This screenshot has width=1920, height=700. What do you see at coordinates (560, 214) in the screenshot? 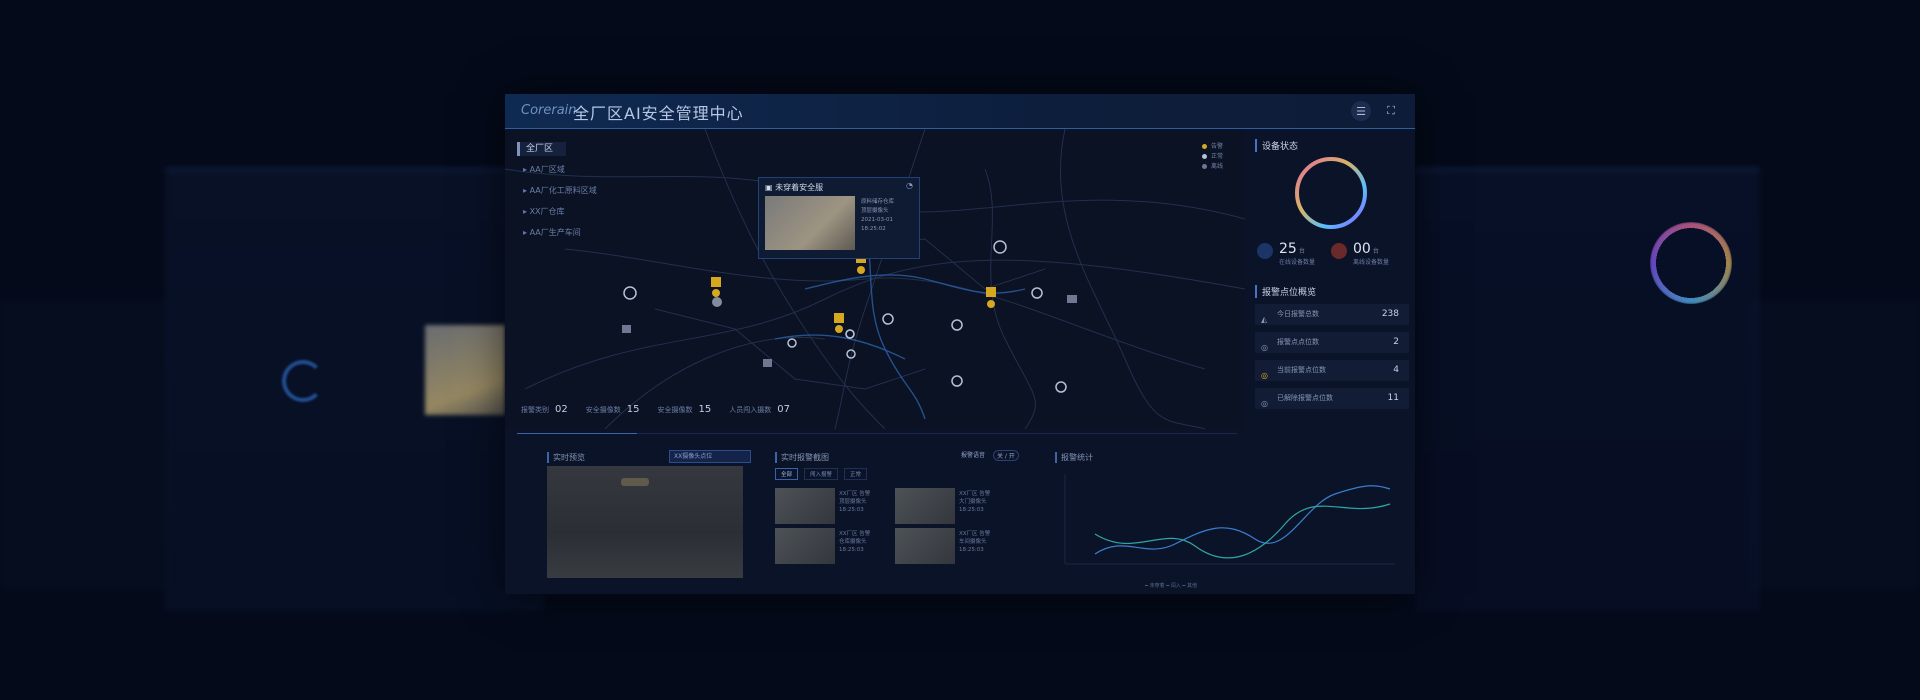
I see `region-item: XX厂仓库` at bounding box center [560, 214].